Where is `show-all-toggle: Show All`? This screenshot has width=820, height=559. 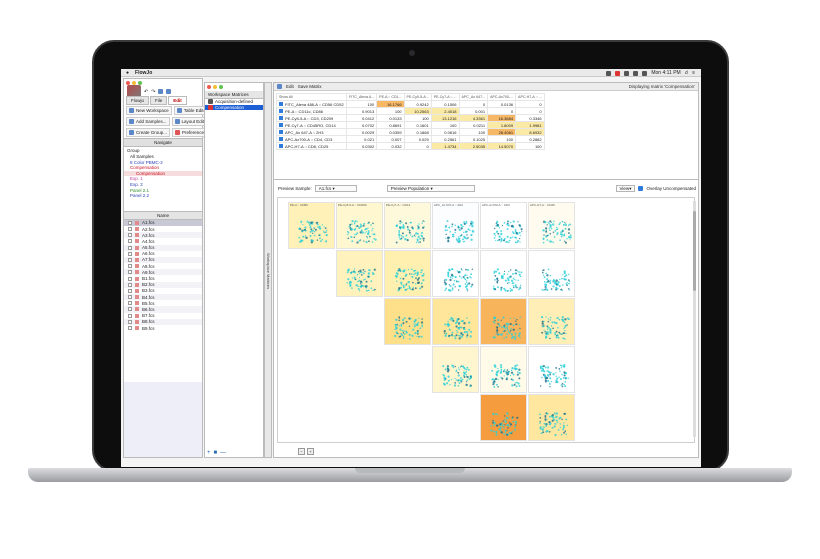
show-all-toggle: Show All is located at coordinates (311, 97).